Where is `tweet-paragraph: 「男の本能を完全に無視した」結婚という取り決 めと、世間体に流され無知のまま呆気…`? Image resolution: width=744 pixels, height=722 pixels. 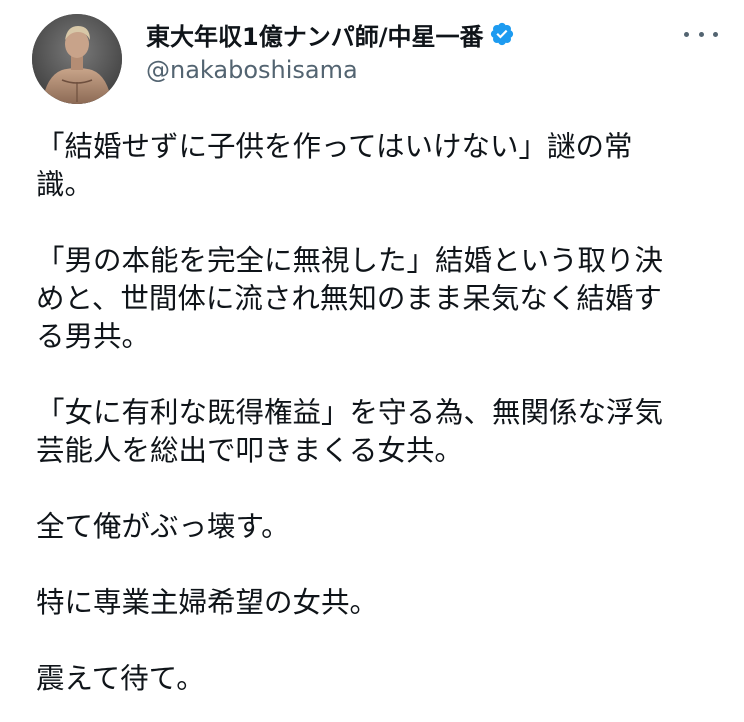
tweet-paragraph: 「男の本能を完全に無視した」結婚という取り決 めと、世間体に流され無知のまま呆気… is located at coordinates (350, 298).